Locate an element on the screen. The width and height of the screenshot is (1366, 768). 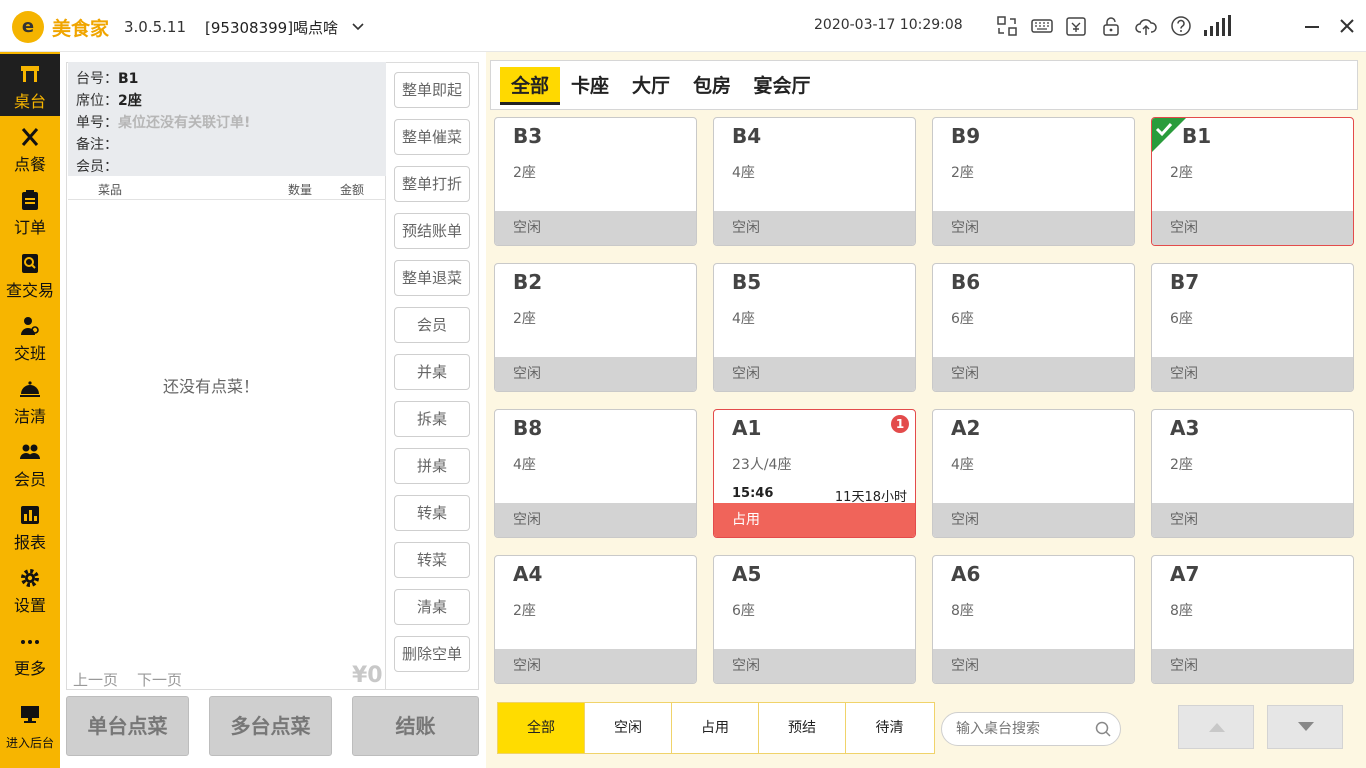
col-dish: 菜品 is located at coordinates (110, 190).